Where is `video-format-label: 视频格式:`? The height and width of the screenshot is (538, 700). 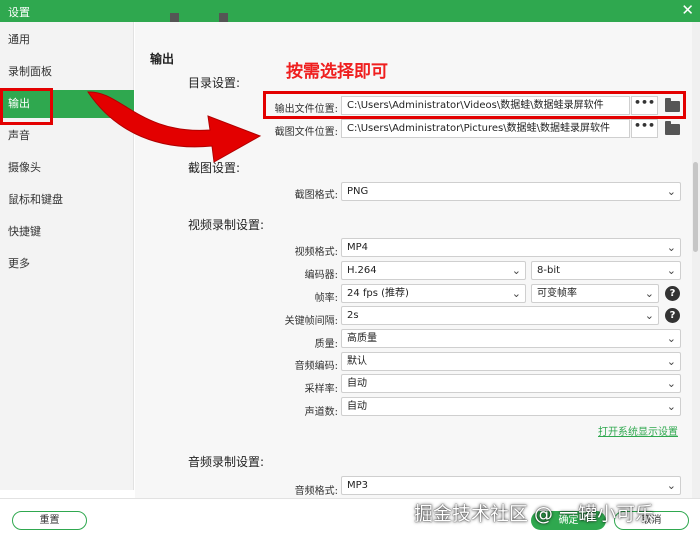 video-format-label: 视频格式: is located at coordinates (316, 252).